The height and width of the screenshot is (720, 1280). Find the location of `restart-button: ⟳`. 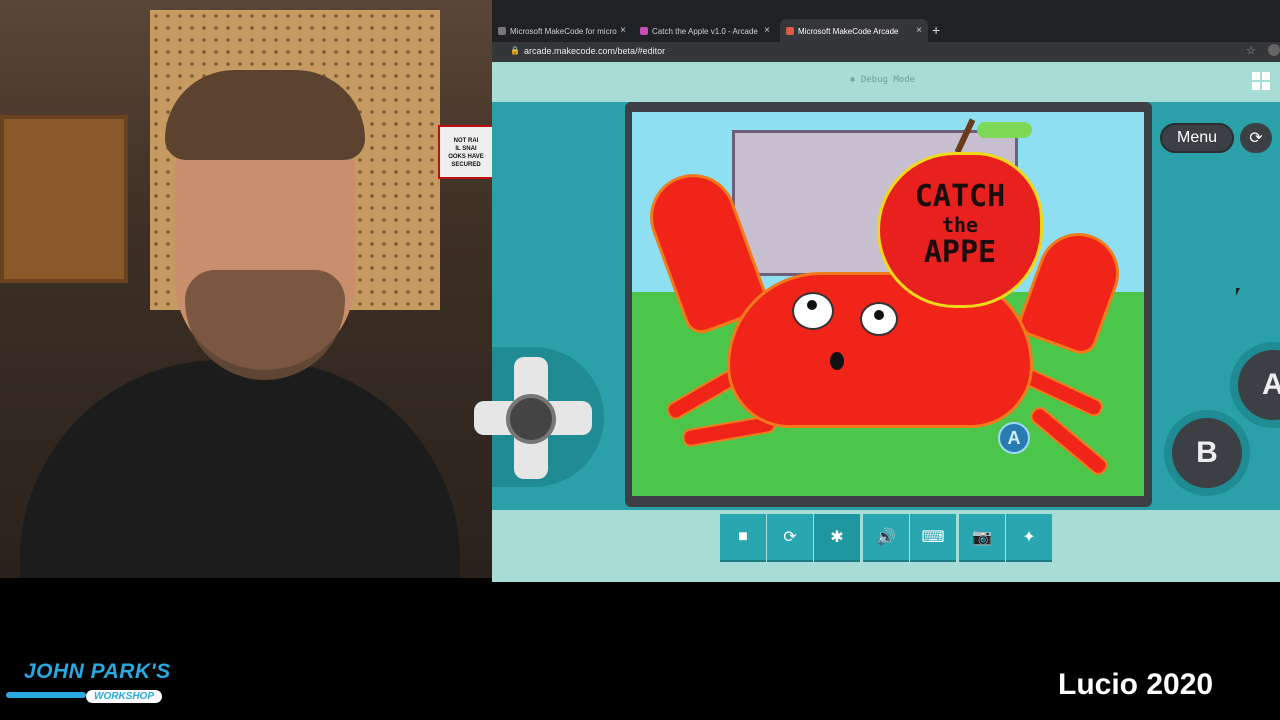

restart-button: ⟳ is located at coordinates (790, 538).